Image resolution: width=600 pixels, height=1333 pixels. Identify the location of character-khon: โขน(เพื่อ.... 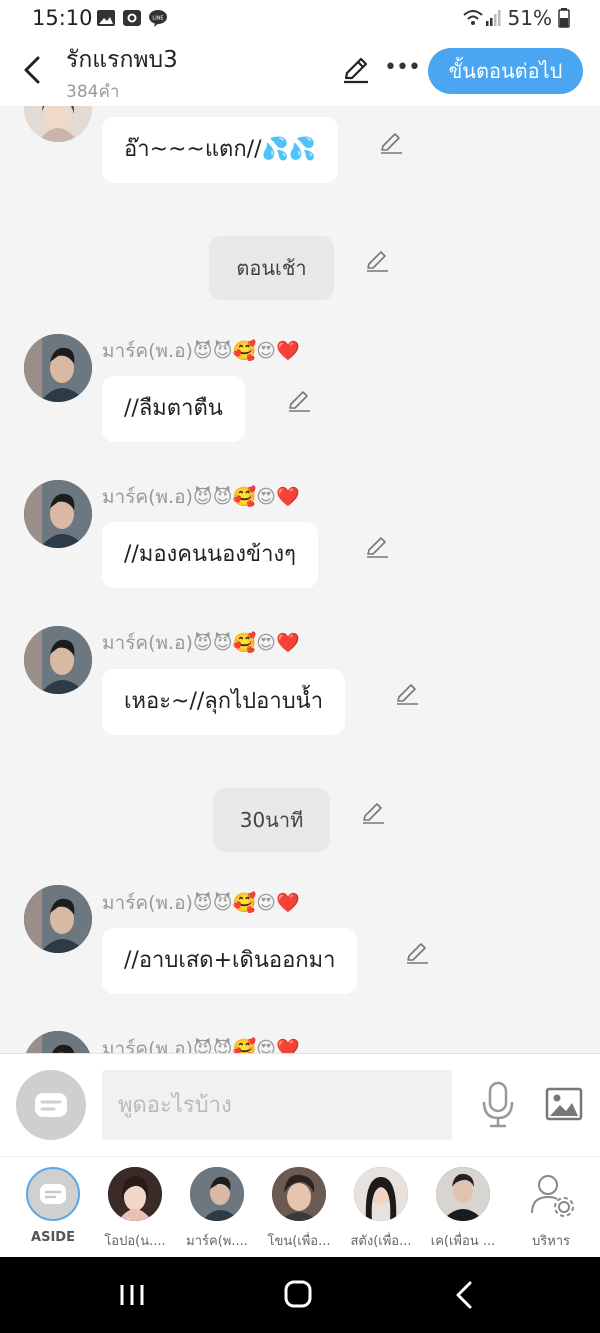
(299, 1209).